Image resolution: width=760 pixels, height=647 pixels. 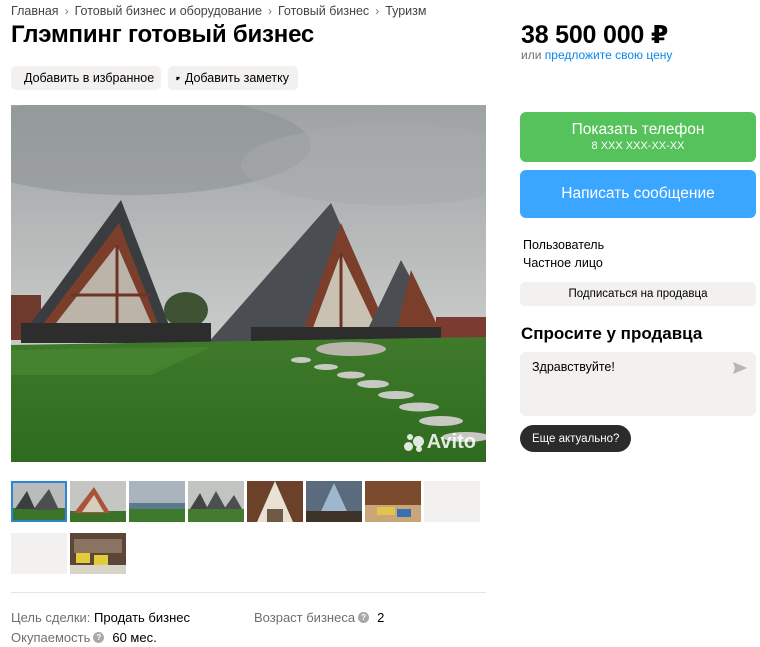 I want to click on param-deal-purpose-key: Цель сделки:, so click(x=51, y=617).